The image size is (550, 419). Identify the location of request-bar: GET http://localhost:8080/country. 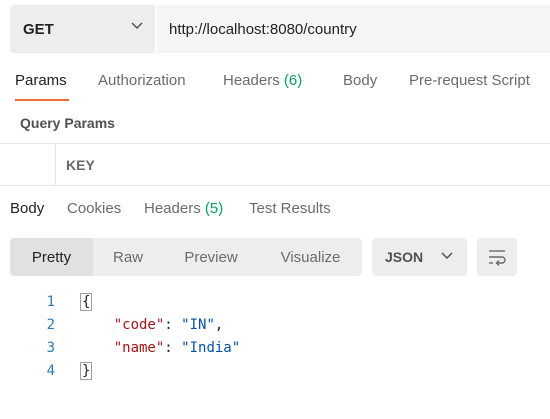
(280, 29).